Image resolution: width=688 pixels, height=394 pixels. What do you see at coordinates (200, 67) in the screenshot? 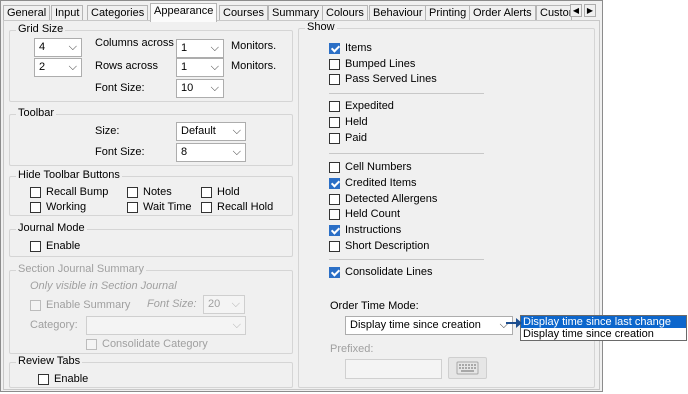
I see `rows-monitors-combo: 1 ⌵` at bounding box center [200, 67].